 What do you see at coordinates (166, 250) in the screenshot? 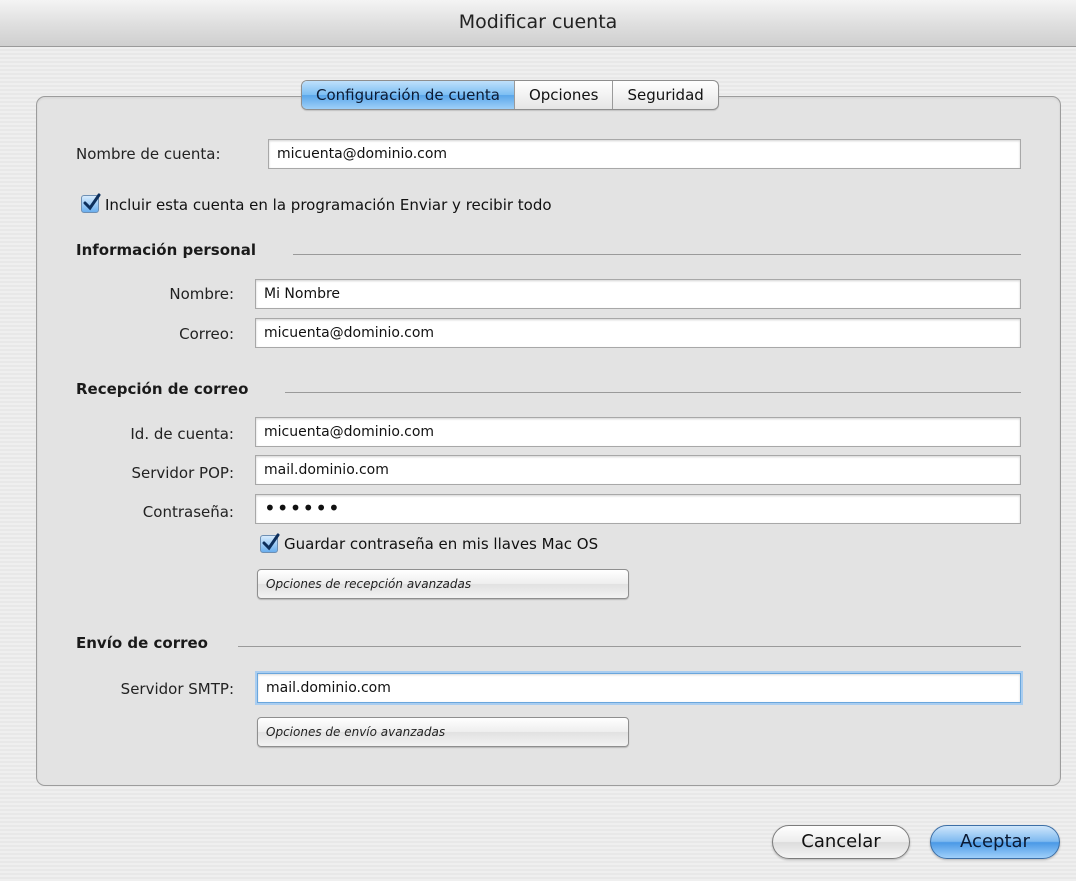
I see `personal-info-heading: Información personal` at bounding box center [166, 250].